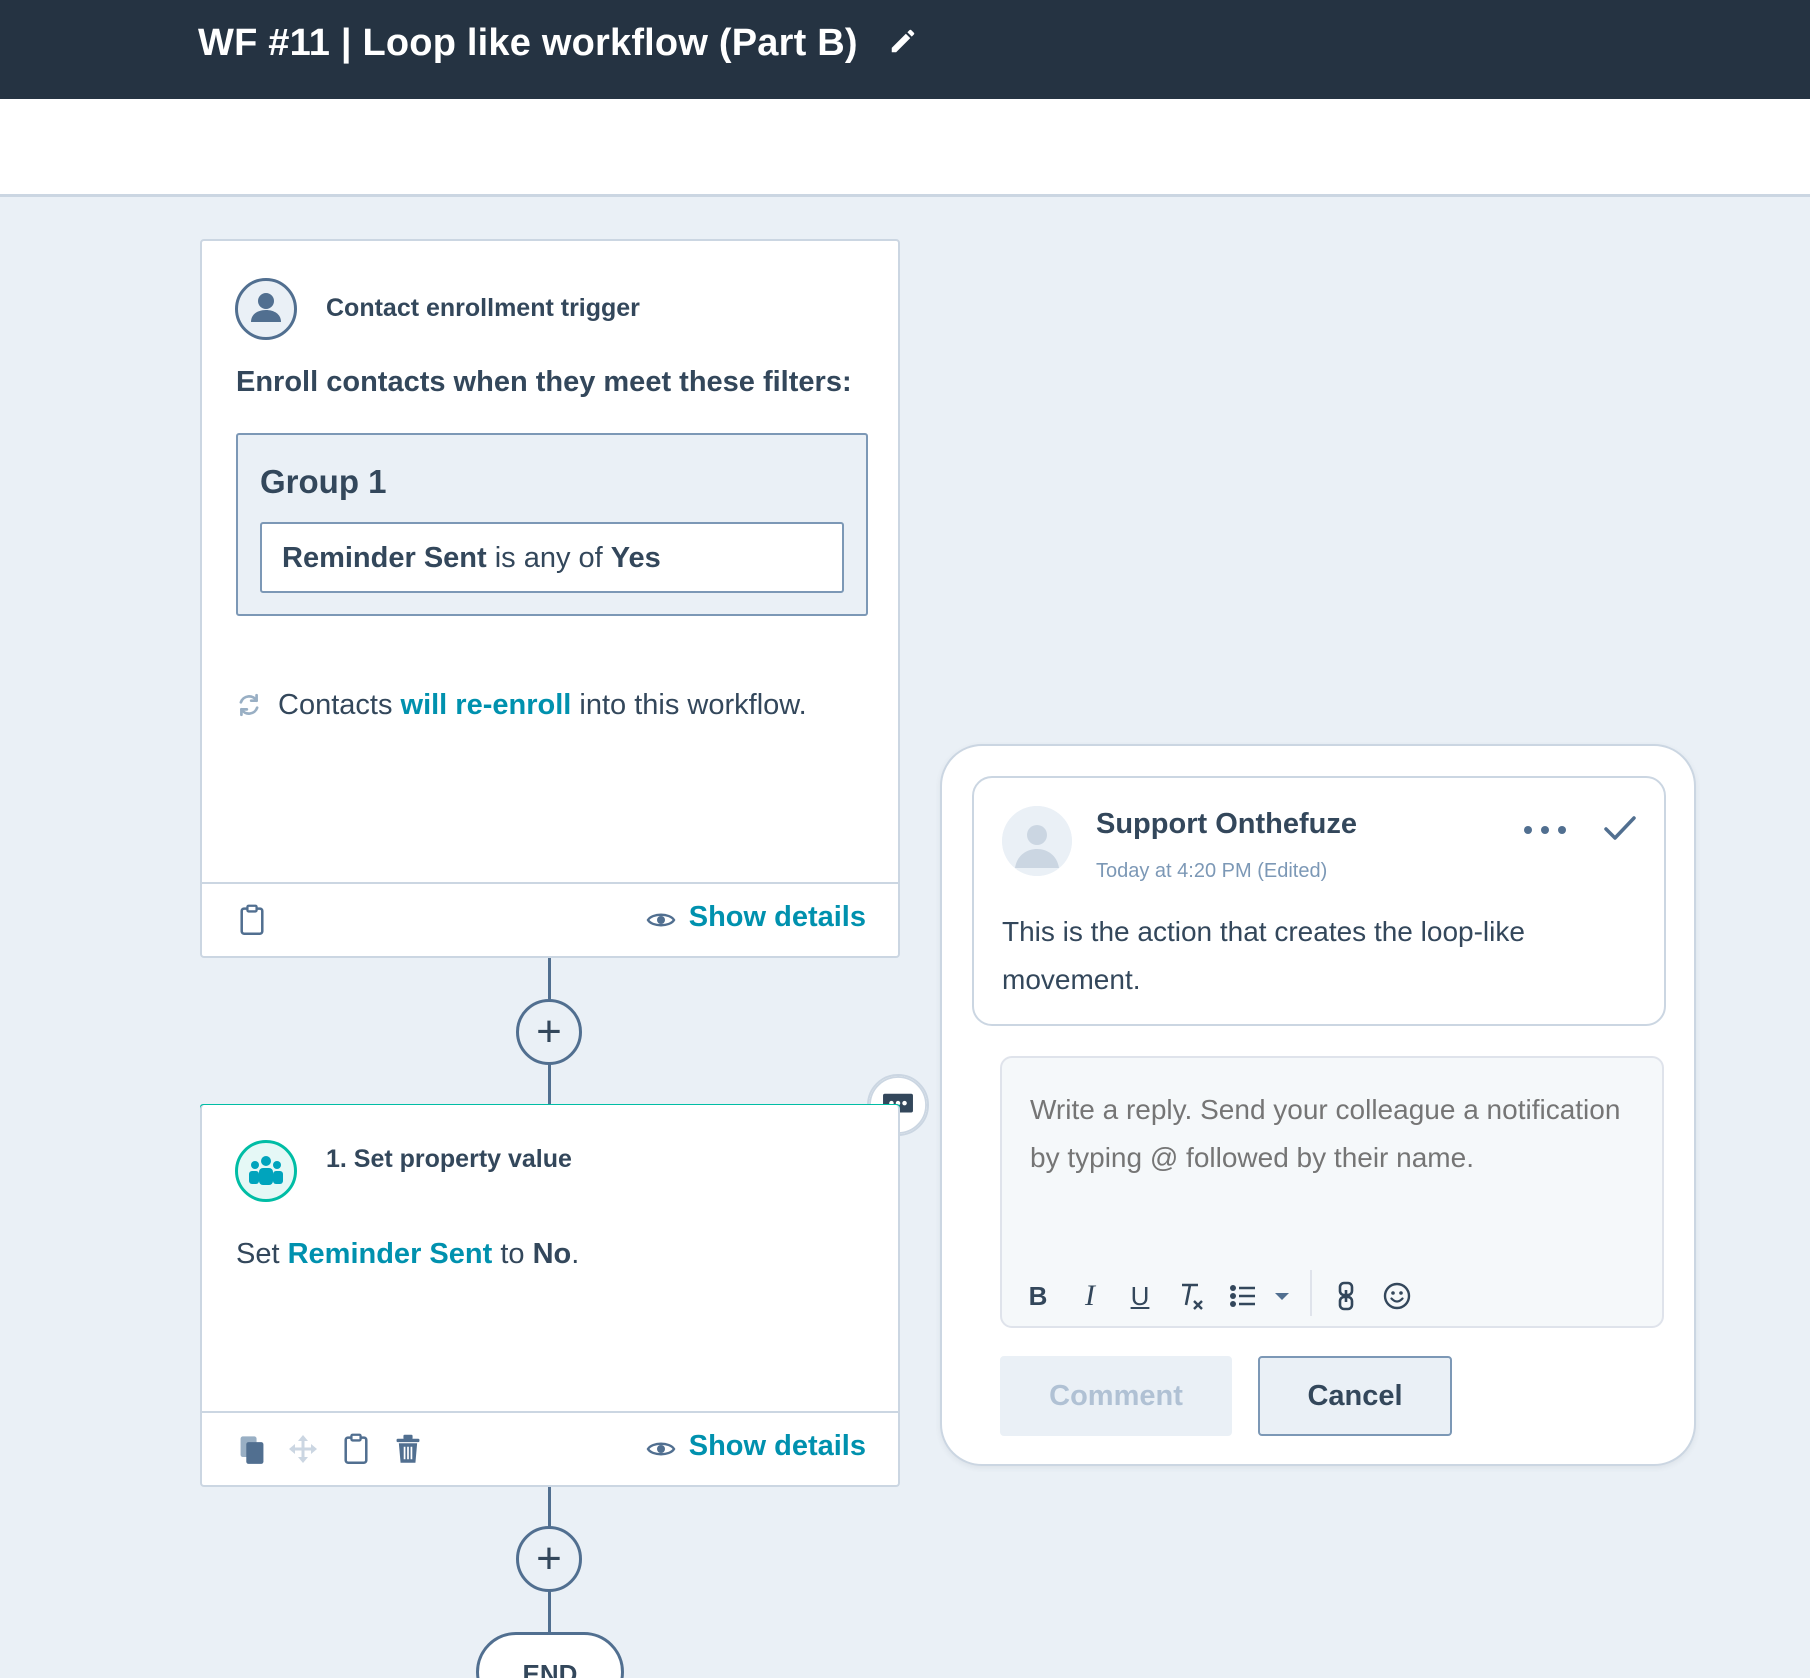 The height and width of the screenshot is (1678, 1810). What do you see at coordinates (486, 705) in the screenshot?
I see `reenroll-link: will re-enroll` at bounding box center [486, 705].